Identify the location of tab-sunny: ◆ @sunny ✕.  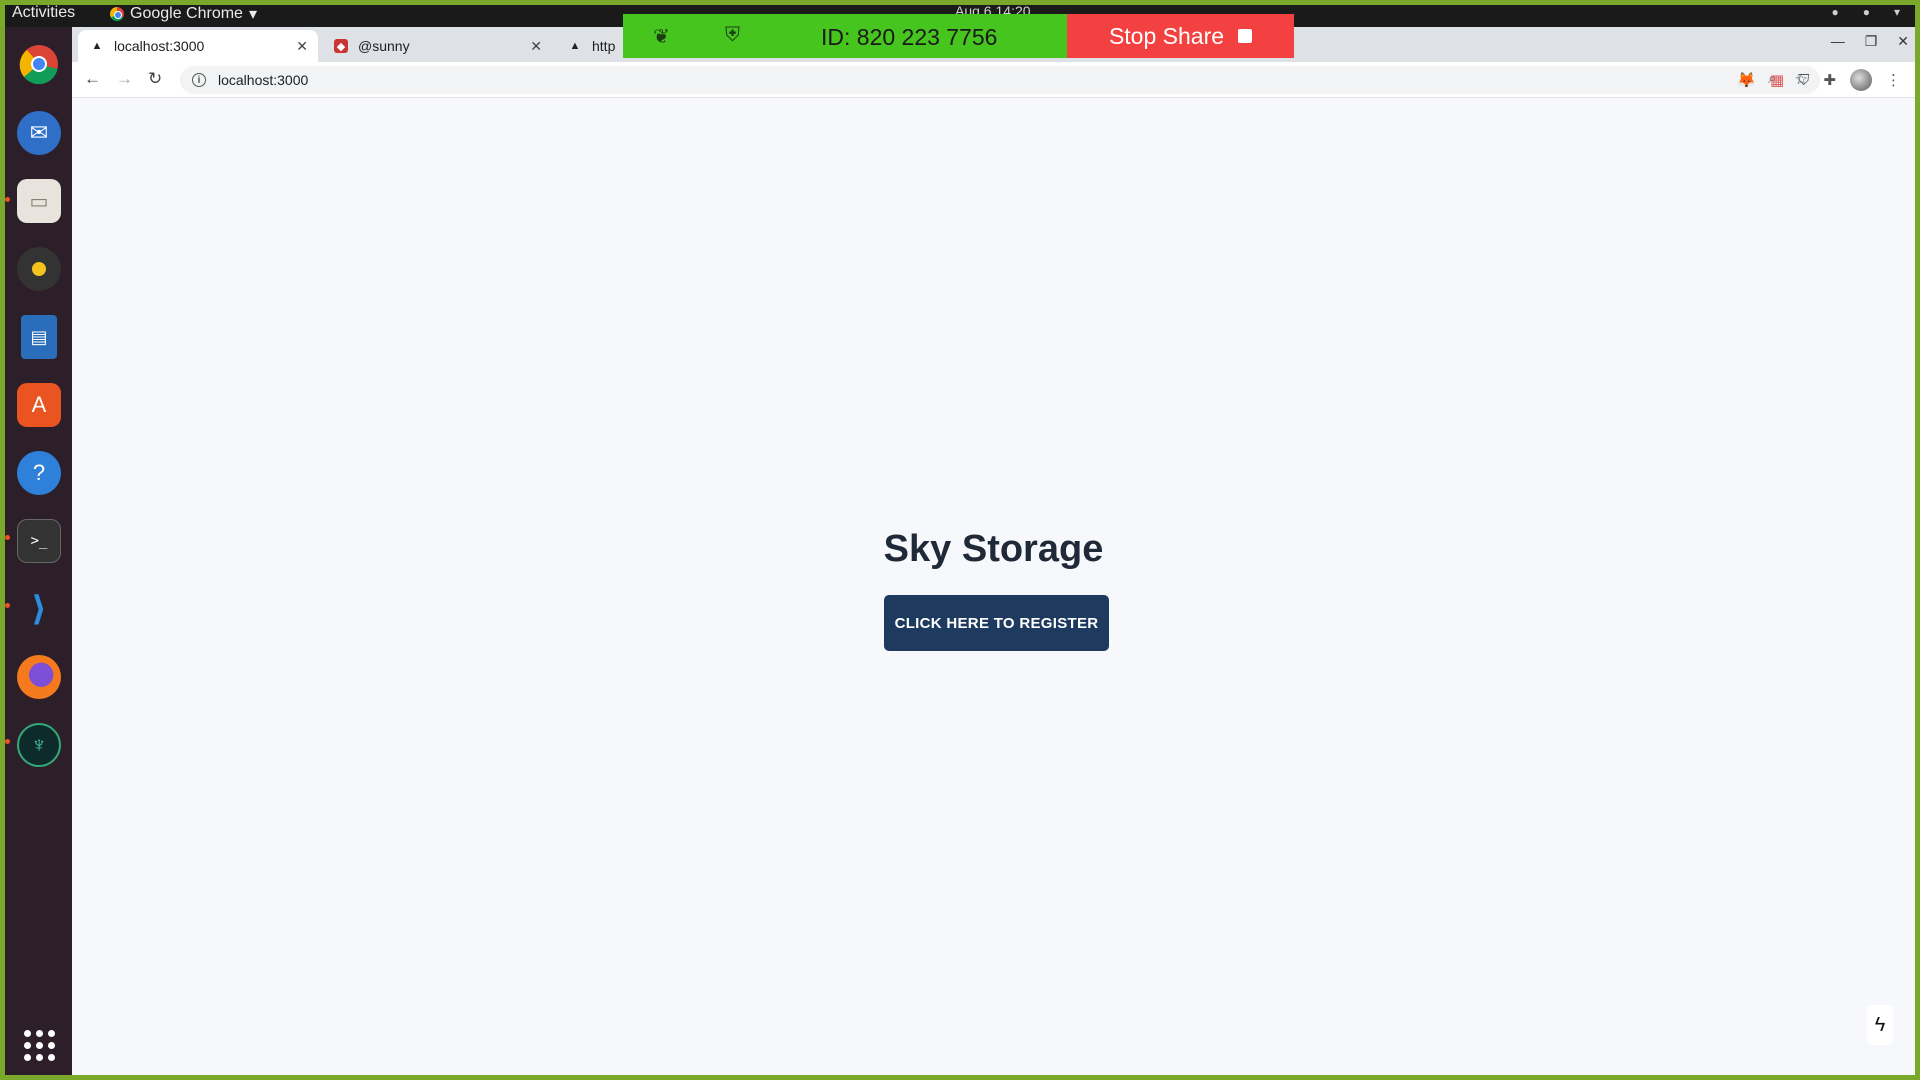
(437, 46).